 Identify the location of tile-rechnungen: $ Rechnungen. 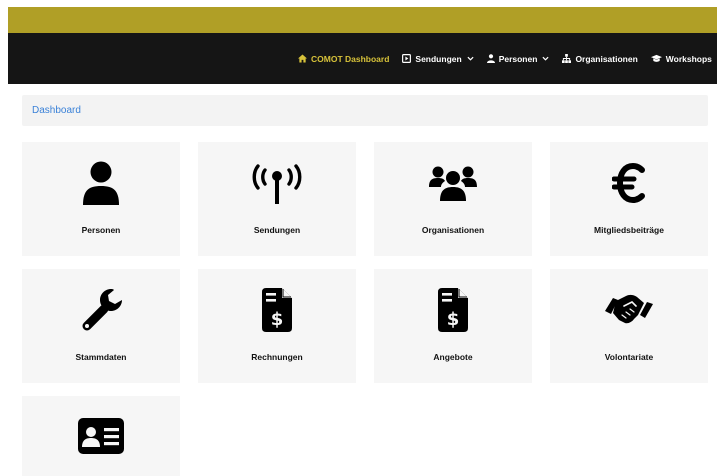
(277, 326).